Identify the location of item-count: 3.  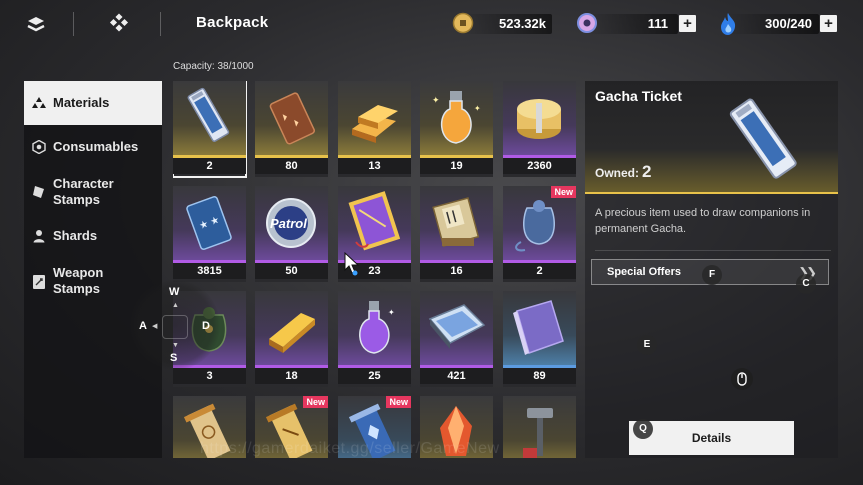
(209, 376).